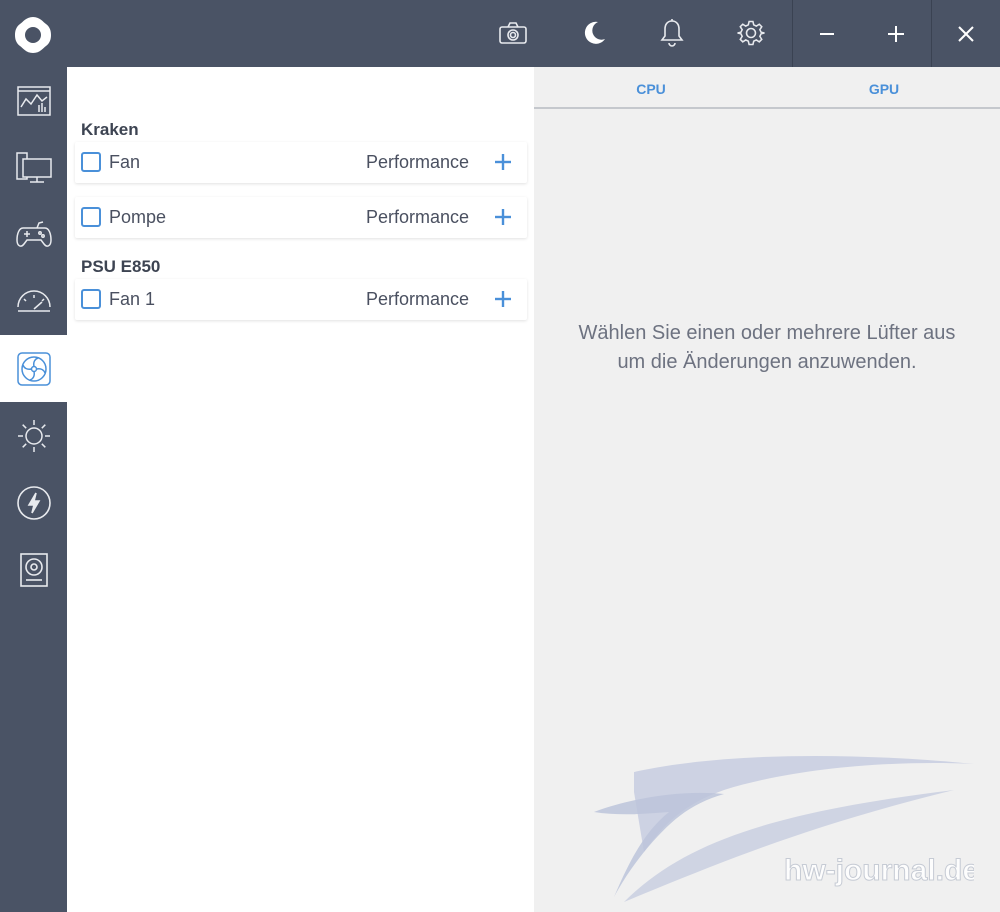 This screenshot has width=1000, height=912. What do you see at coordinates (767, 88) in the screenshot?
I see `tab-bar: CPU GPU` at bounding box center [767, 88].